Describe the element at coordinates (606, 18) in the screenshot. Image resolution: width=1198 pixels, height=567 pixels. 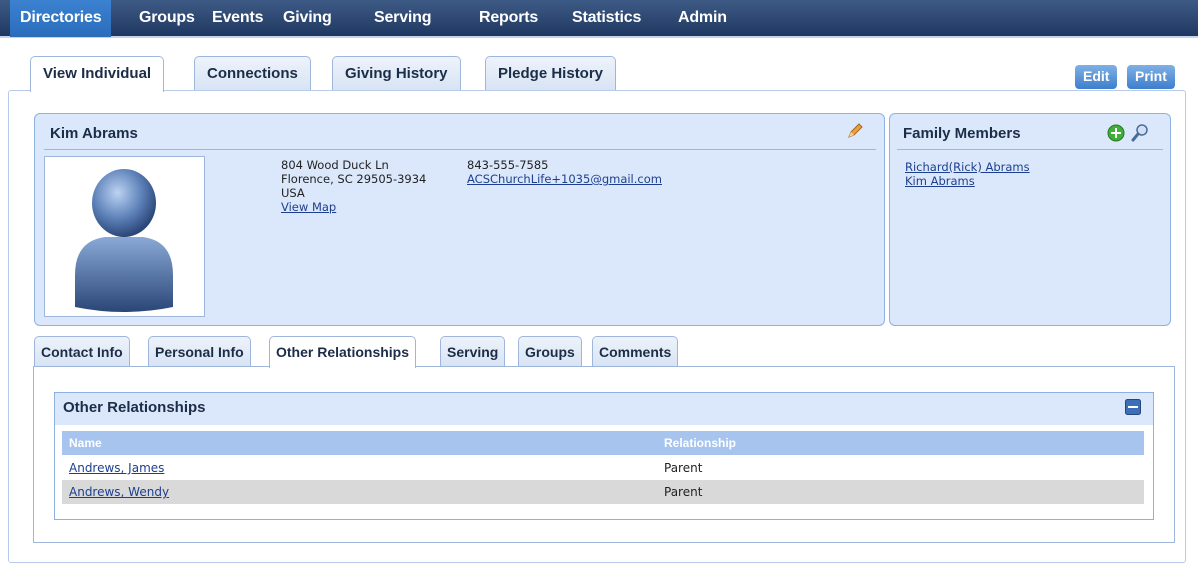
I see `nav-statistics: Statistics` at that location.